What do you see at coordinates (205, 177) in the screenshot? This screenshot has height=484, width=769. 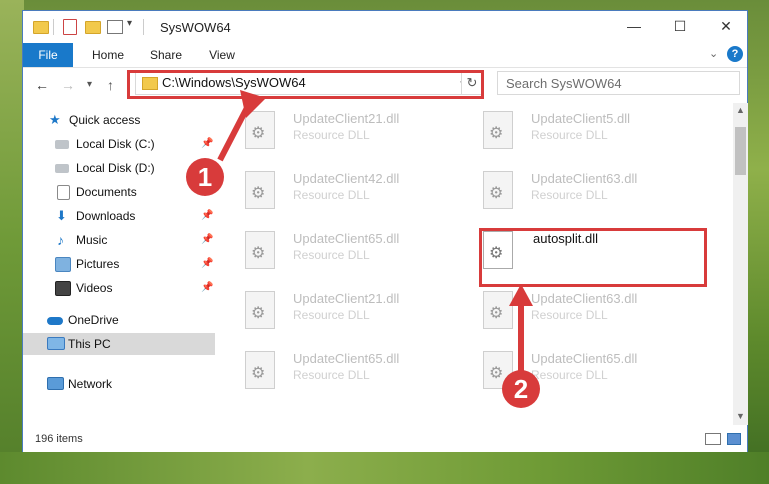 I see `annotation-marker-1: 1` at bounding box center [205, 177].